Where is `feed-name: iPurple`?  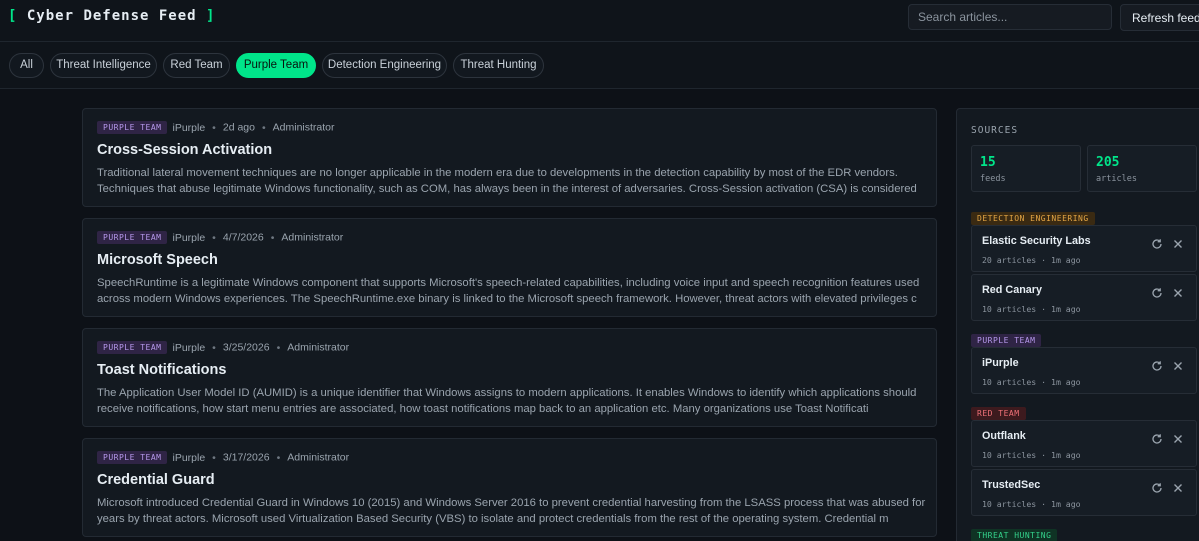 feed-name: iPurple is located at coordinates (1000, 363).